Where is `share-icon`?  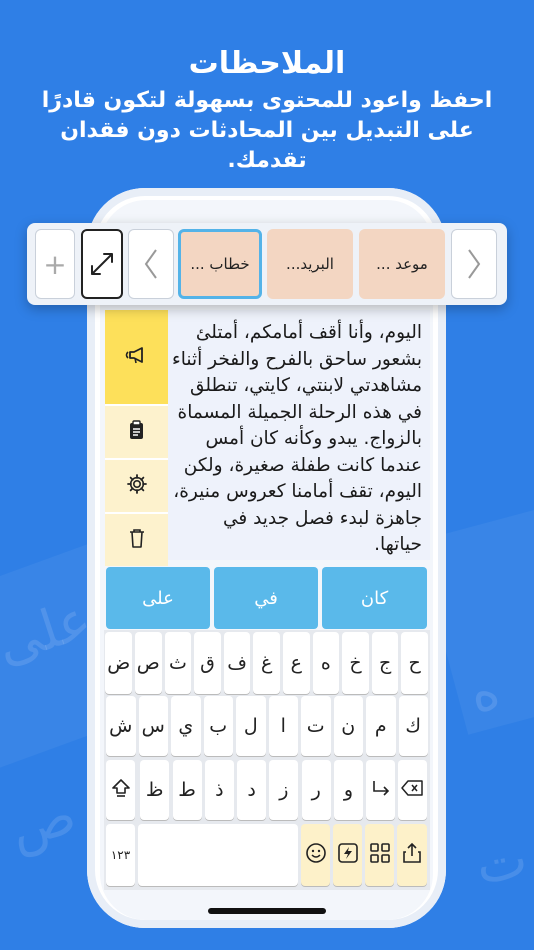 share-icon is located at coordinates (412, 855).